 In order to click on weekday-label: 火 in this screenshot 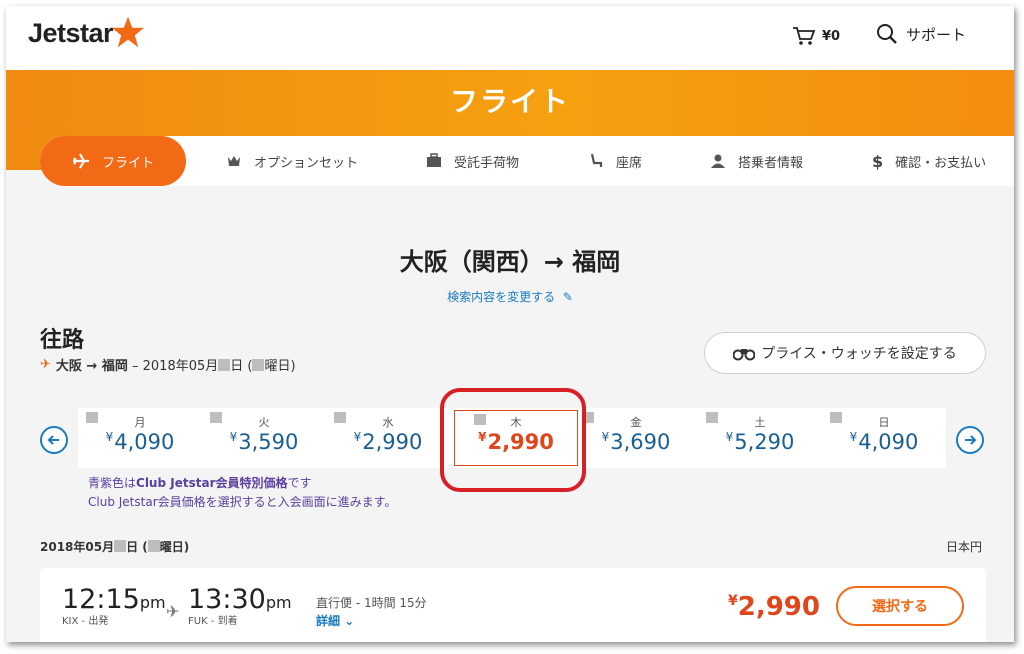, I will do `click(264, 422)`.